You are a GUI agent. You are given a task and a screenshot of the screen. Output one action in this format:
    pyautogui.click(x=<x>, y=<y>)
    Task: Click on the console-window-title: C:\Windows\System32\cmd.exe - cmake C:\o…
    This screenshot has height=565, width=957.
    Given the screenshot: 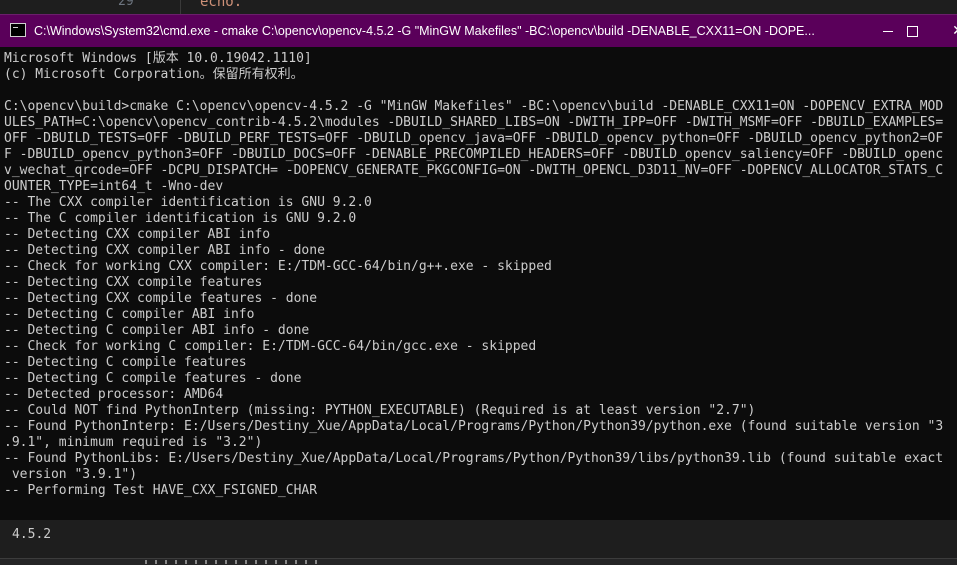 What is the action you would take?
    pyautogui.click(x=424, y=31)
    